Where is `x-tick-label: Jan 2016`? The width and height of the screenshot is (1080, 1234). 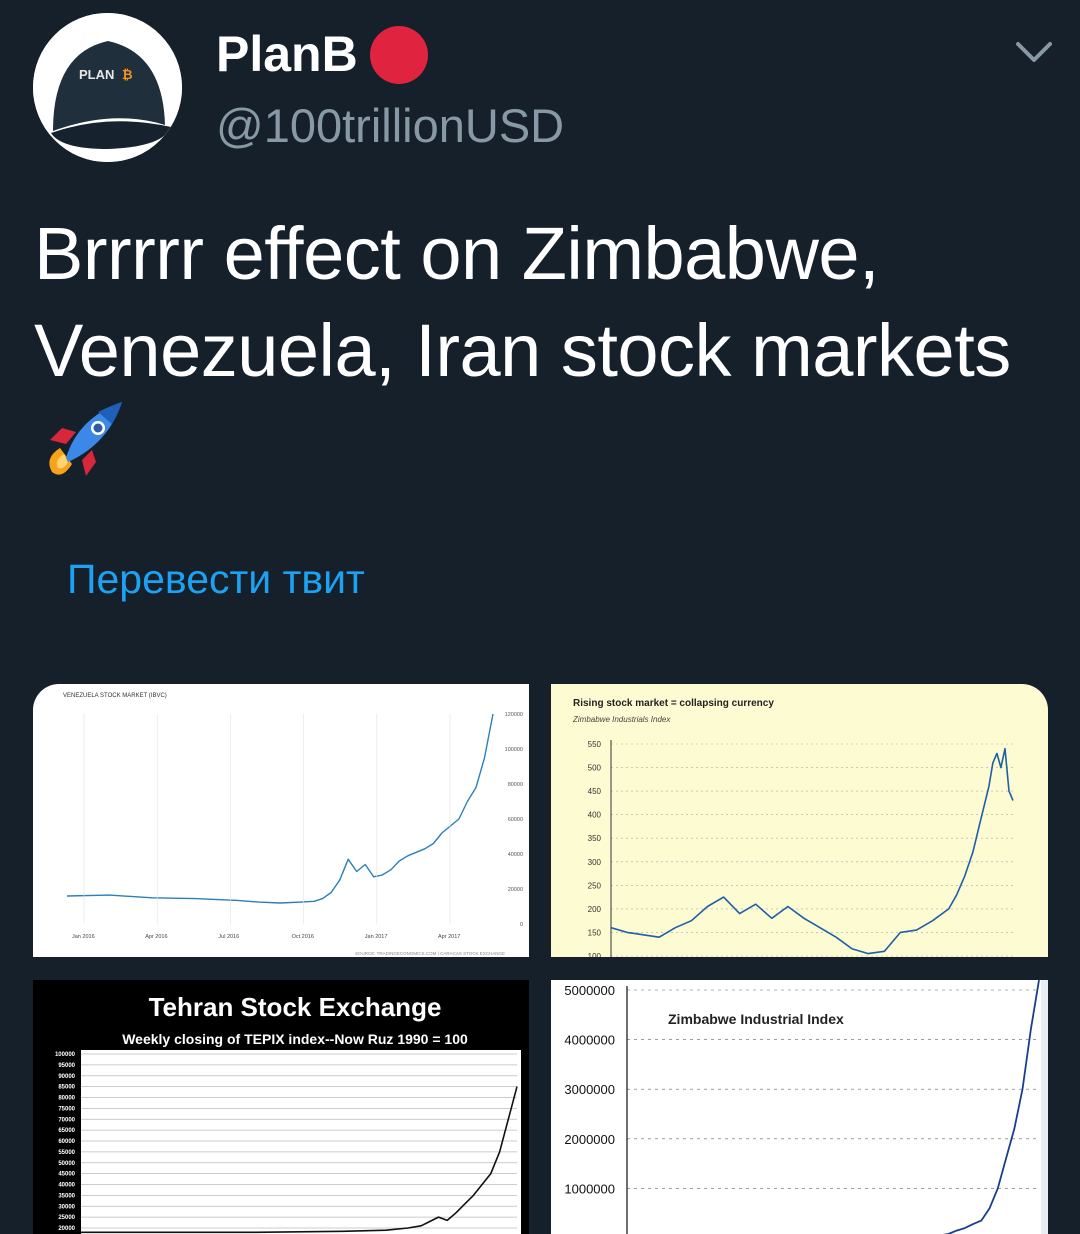
x-tick-label: Jan 2016 is located at coordinates (83, 937).